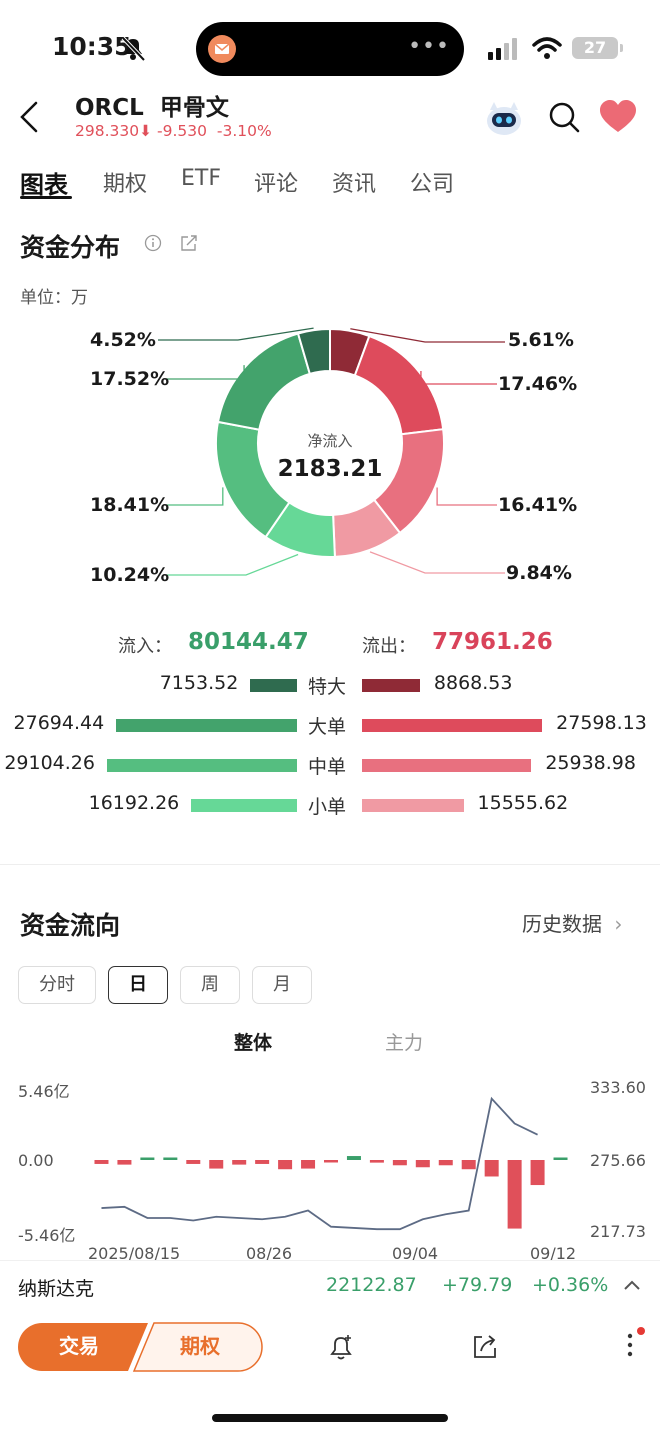 This screenshot has height=1434, width=660. Describe the element at coordinates (570, 1285) in the screenshot. I see `index-change-pct: +0.36%` at that location.